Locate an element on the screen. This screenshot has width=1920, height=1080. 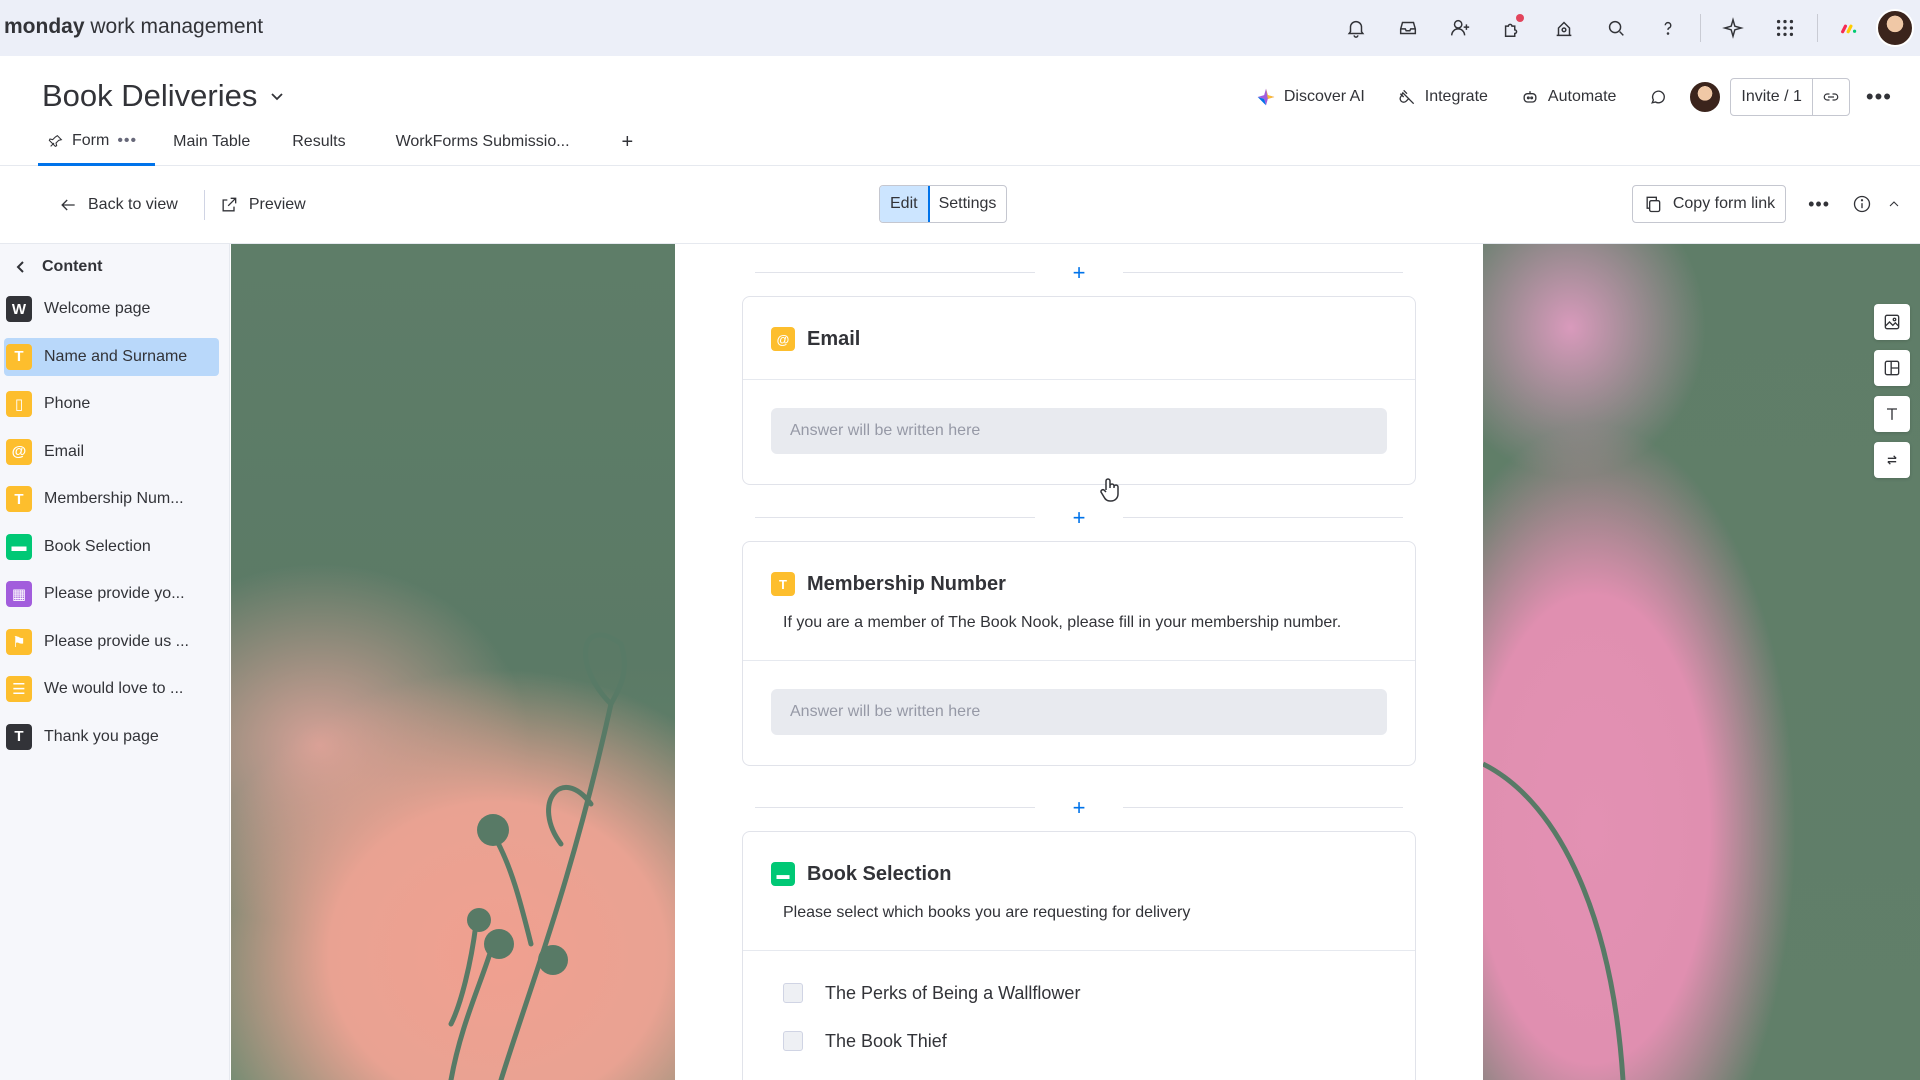
sidebar-header: Content is located at coordinates (114, 267).